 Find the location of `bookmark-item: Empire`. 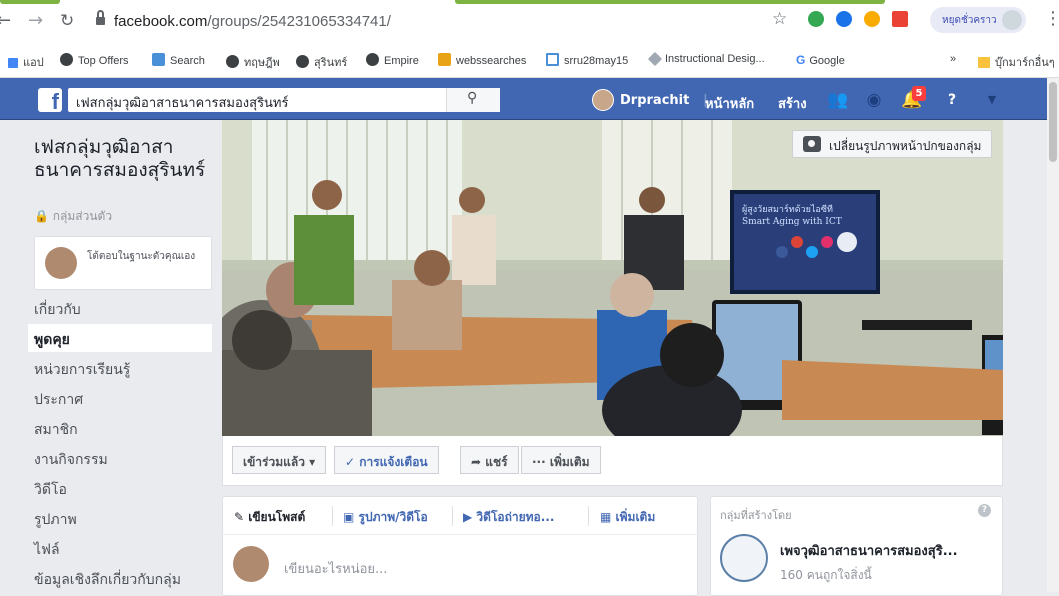

bookmark-item: Empire is located at coordinates (392, 60).